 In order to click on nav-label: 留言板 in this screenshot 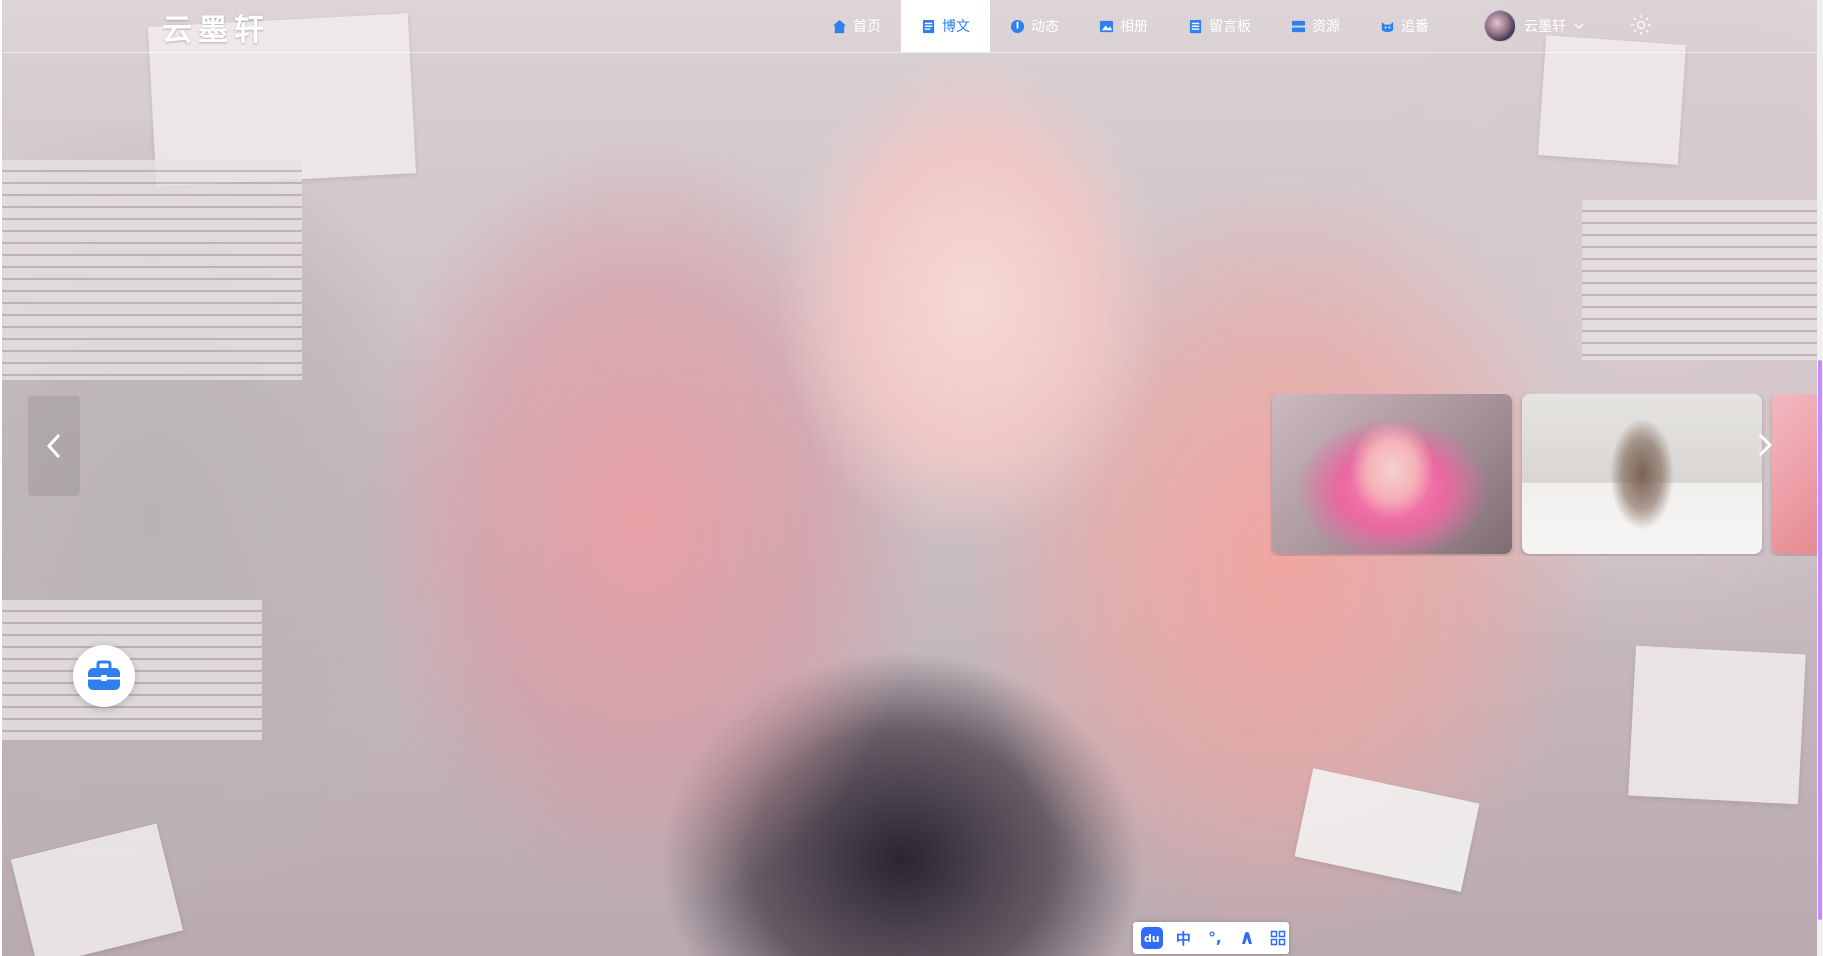, I will do `click(1230, 27)`.